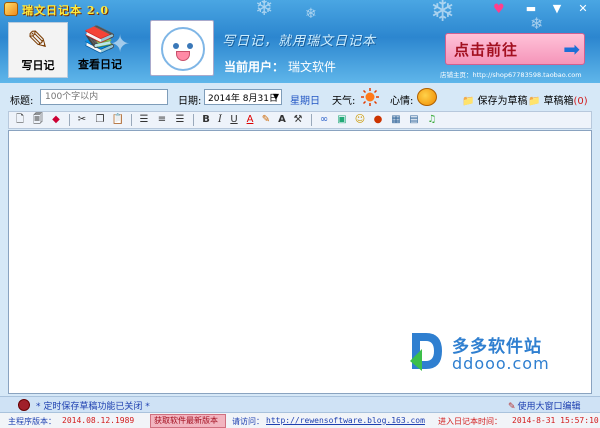  Describe the element at coordinates (583, 8) in the screenshot. I see `close-button: ✕` at that location.